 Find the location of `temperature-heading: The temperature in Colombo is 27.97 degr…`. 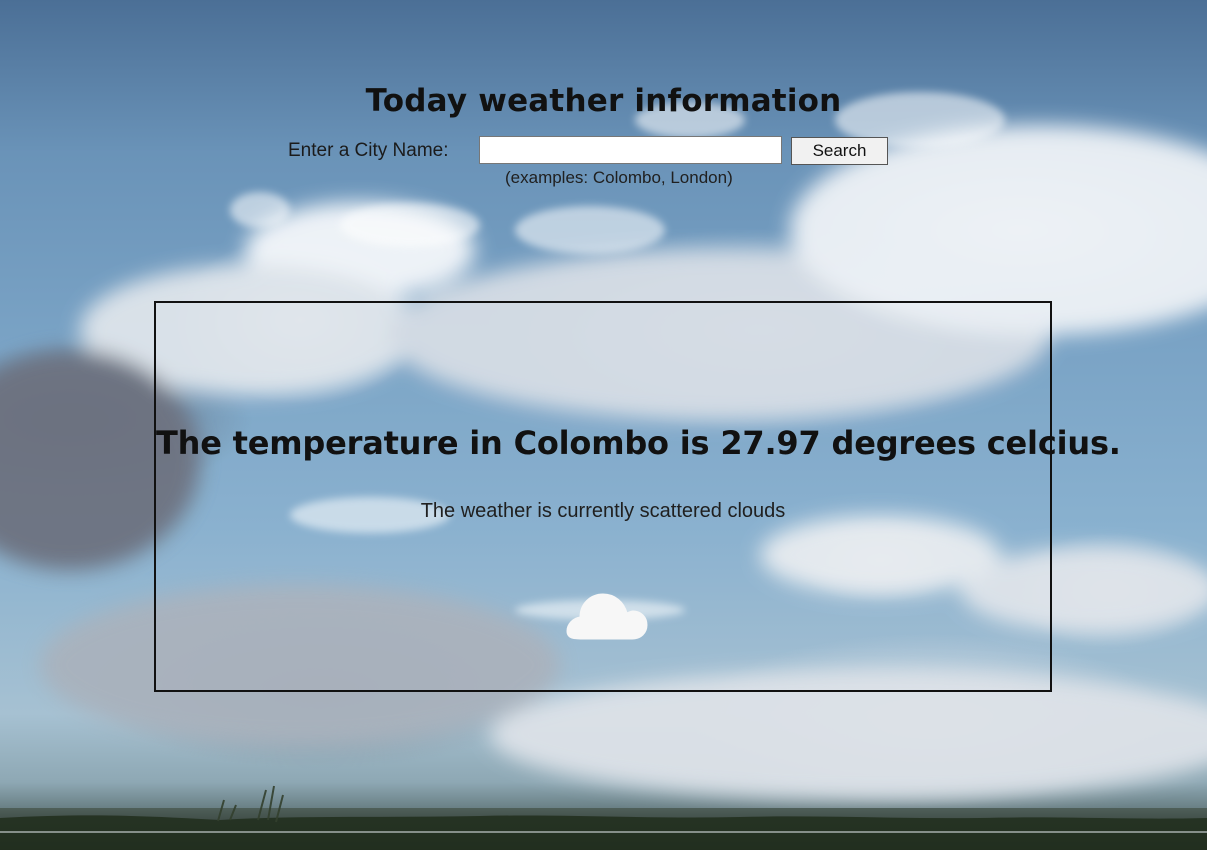

temperature-heading: The temperature in Colombo is 27.97 degr… is located at coordinates (638, 443).